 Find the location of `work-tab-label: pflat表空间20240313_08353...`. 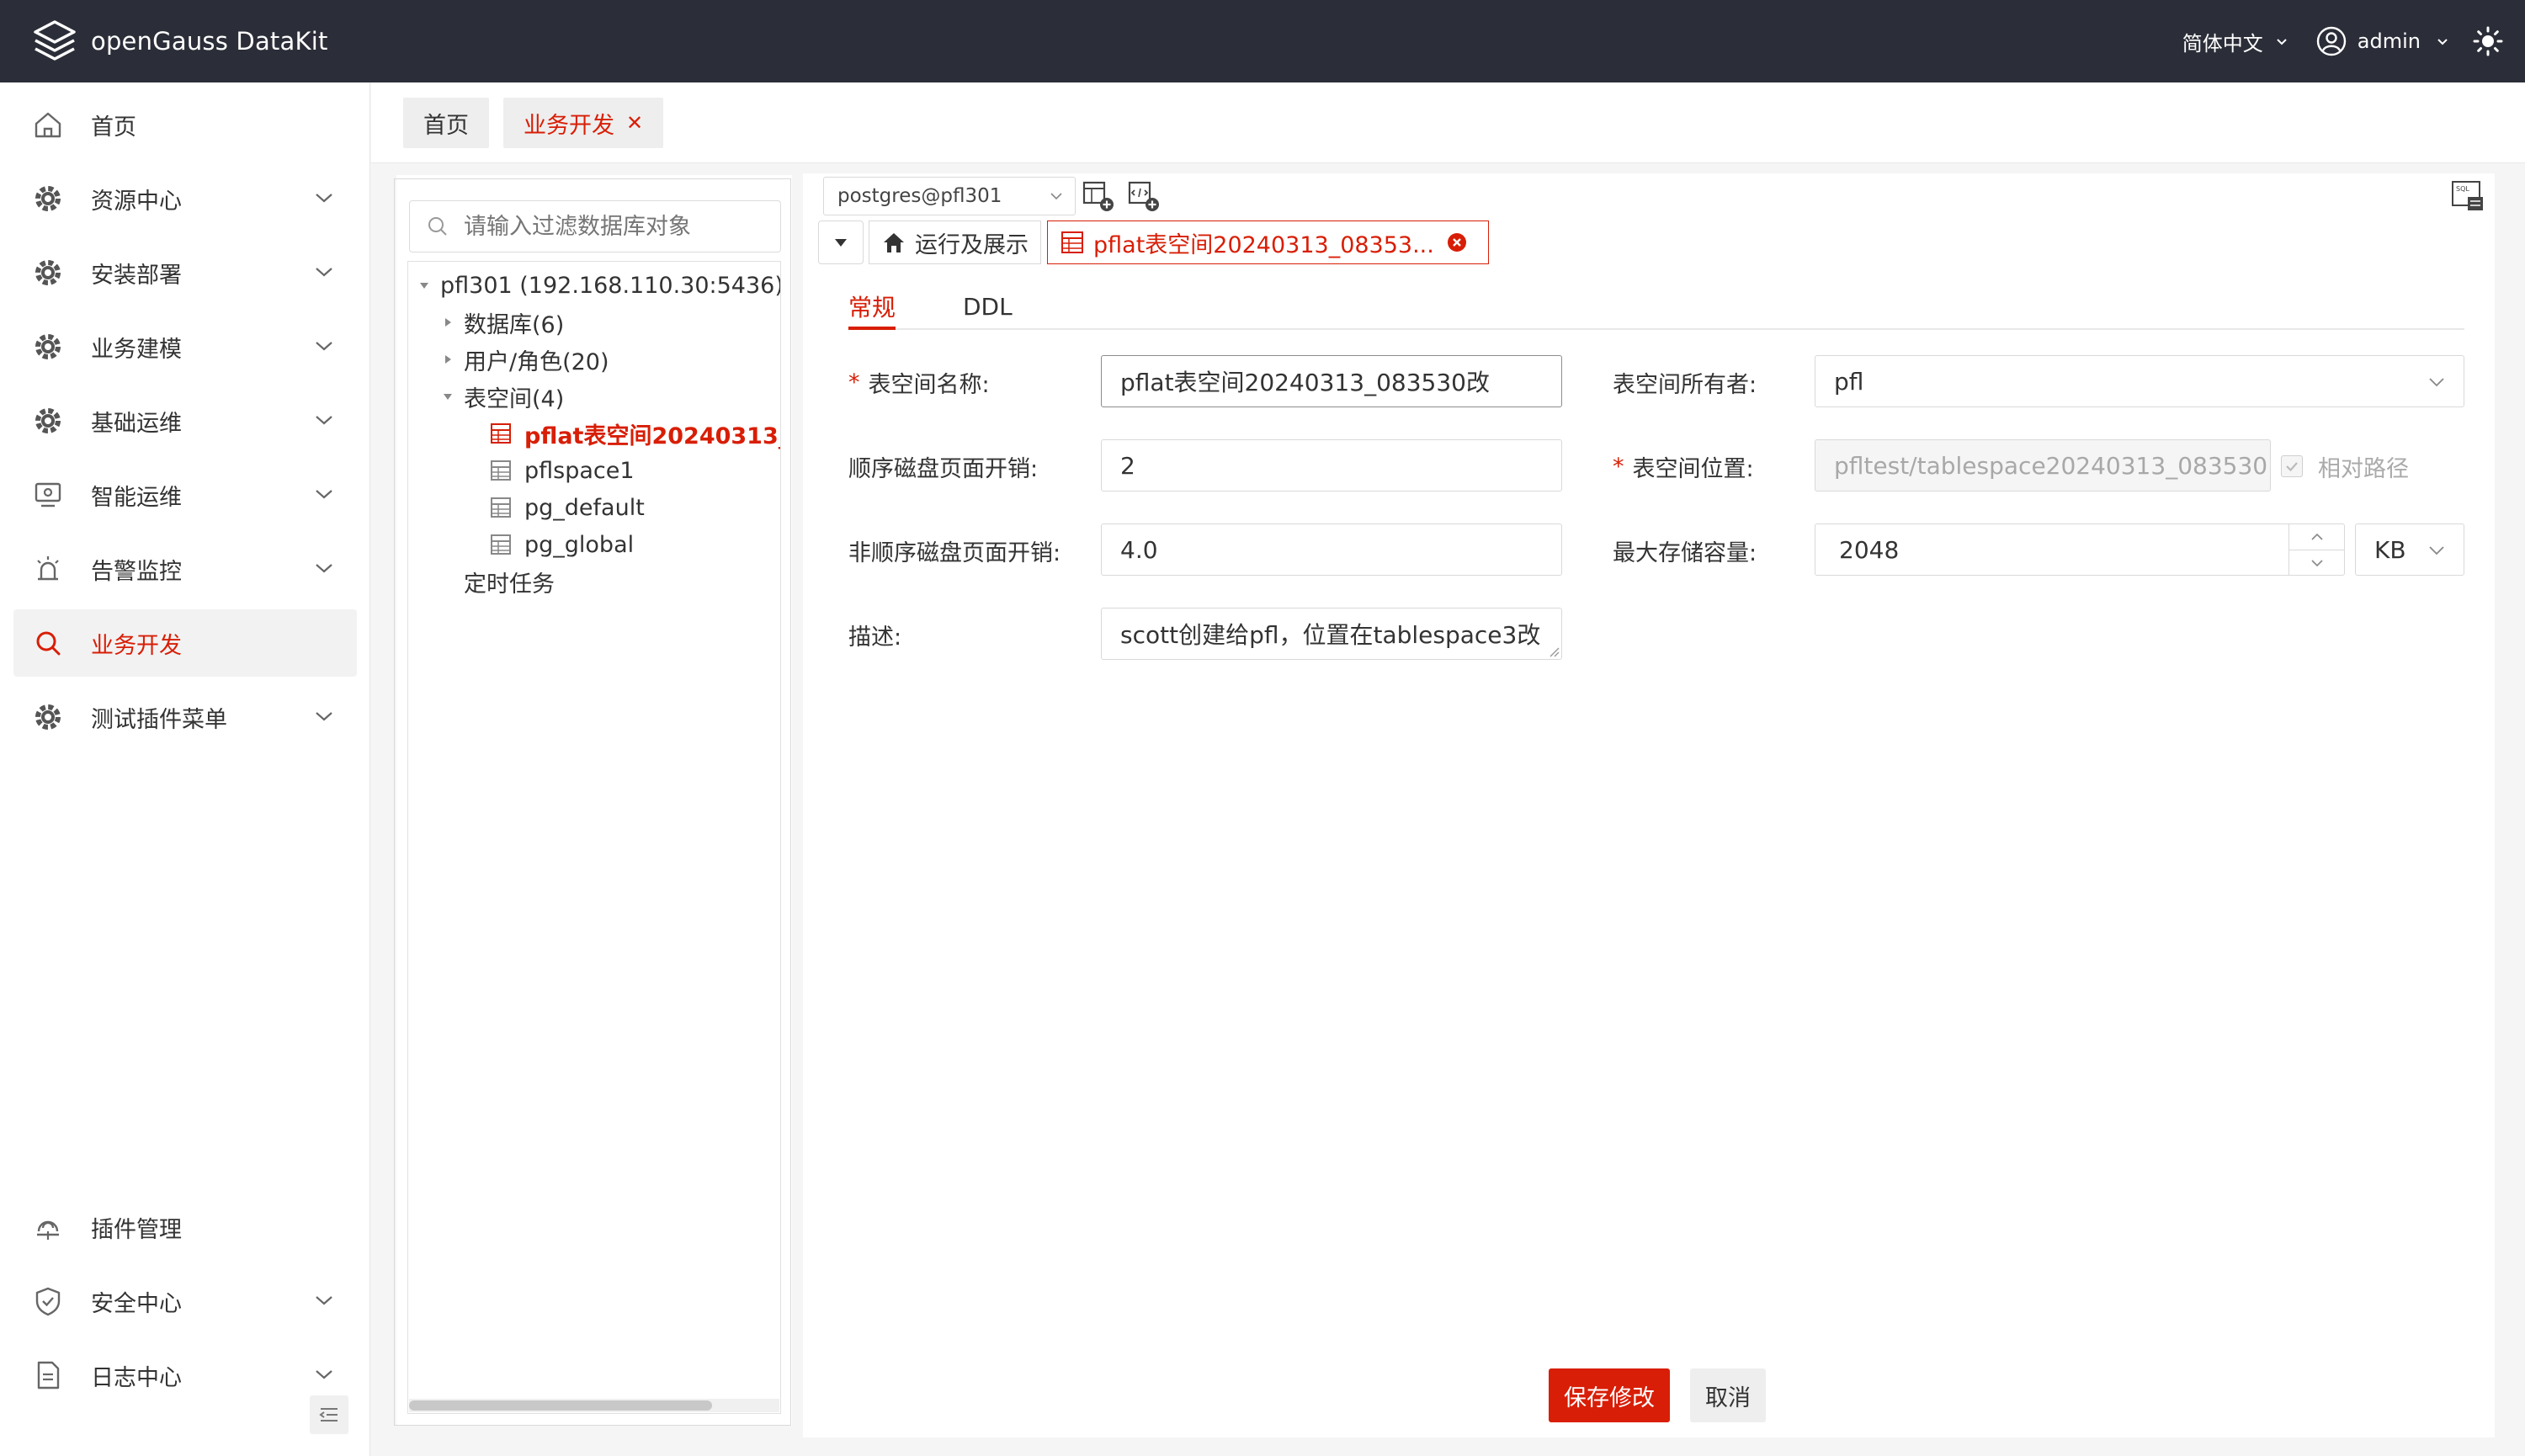

work-tab-label: pflat表空间20240313_08353... is located at coordinates (1263, 244).